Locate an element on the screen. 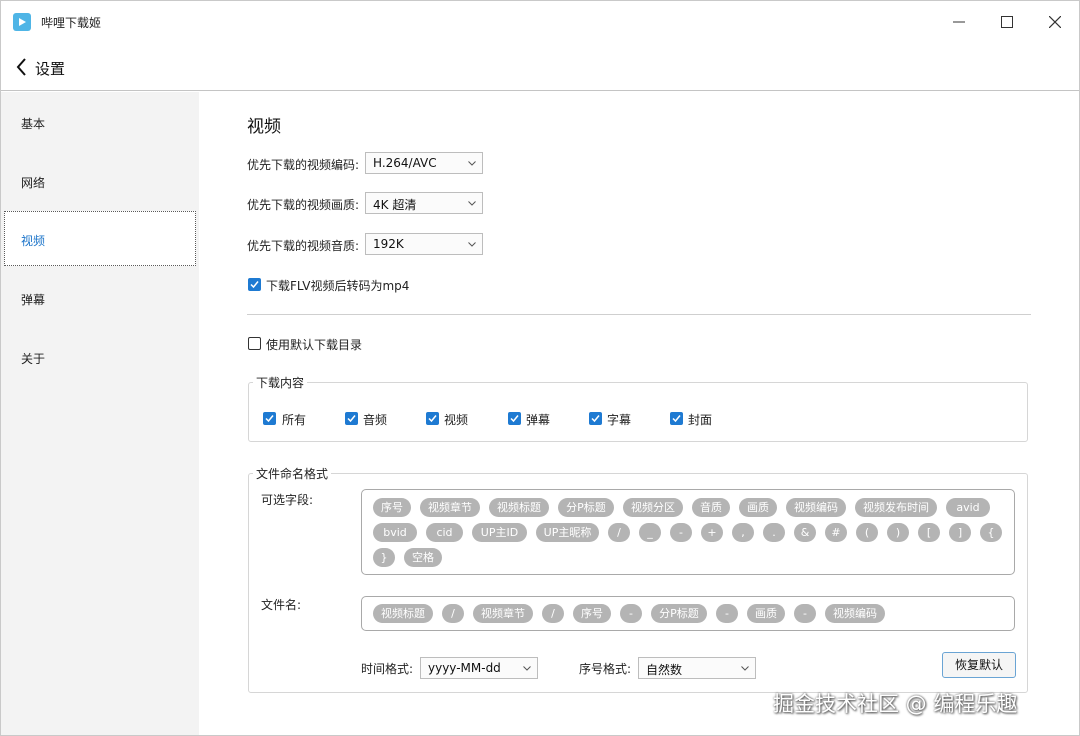  field-chip: . is located at coordinates (774, 532).